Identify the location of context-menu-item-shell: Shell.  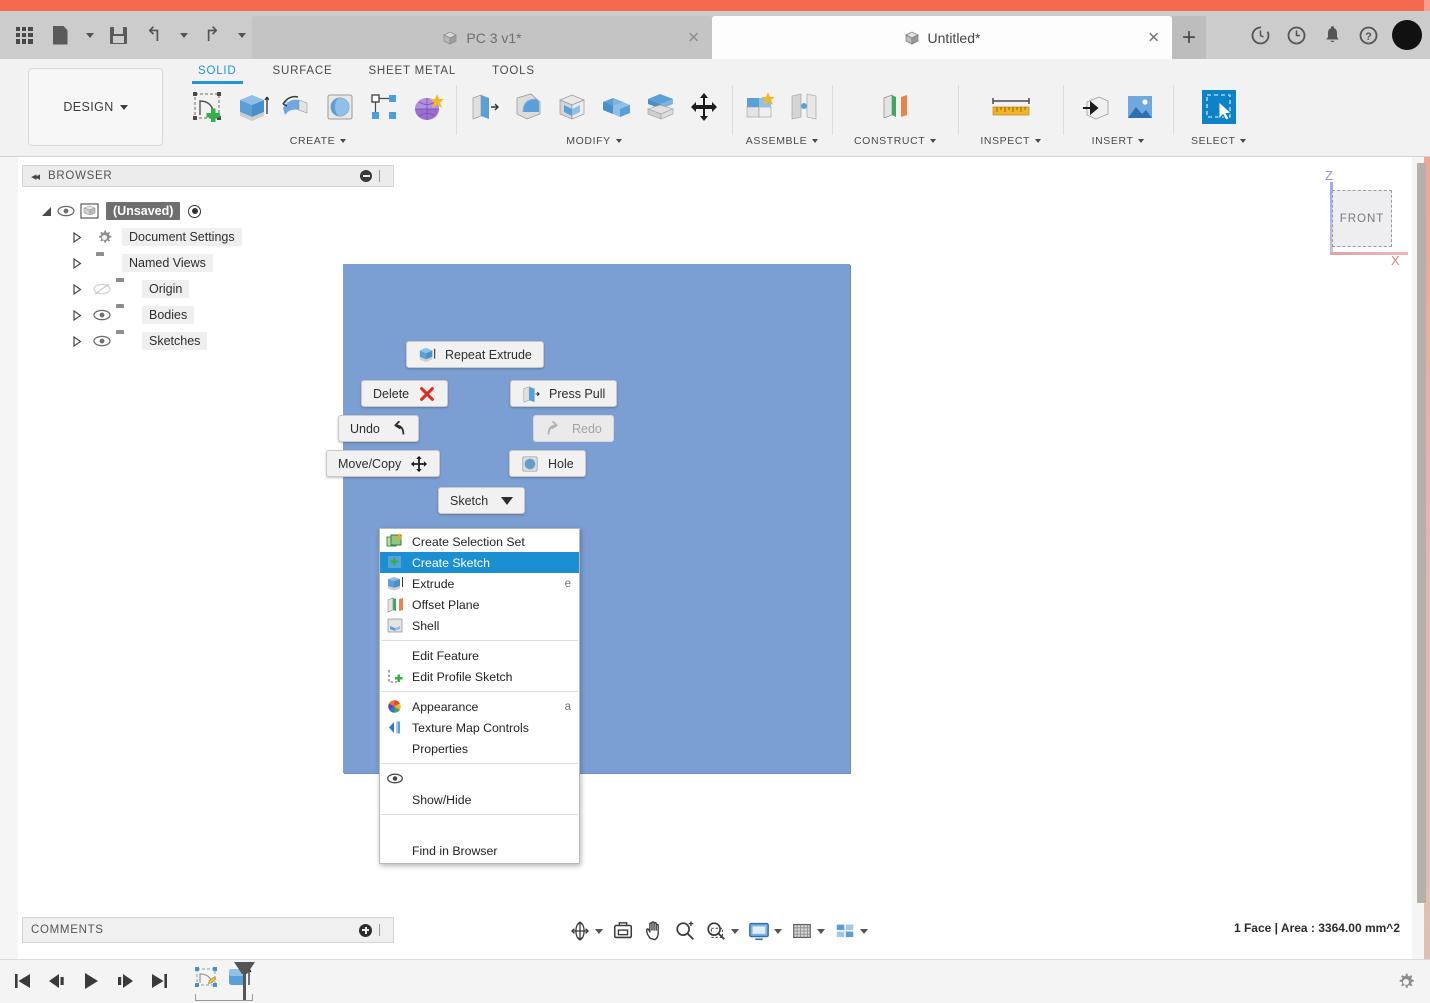
(479, 625).